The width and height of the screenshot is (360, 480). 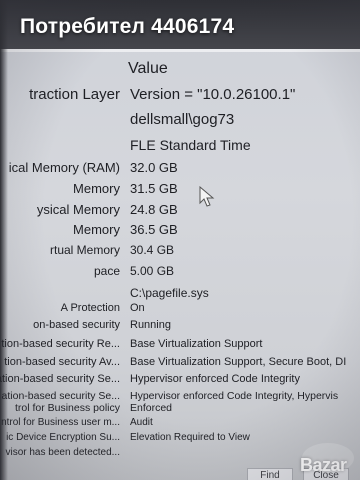 I want to click on table-row: ical Memory (RAM) 32.0 GB, so click(x=180, y=170).